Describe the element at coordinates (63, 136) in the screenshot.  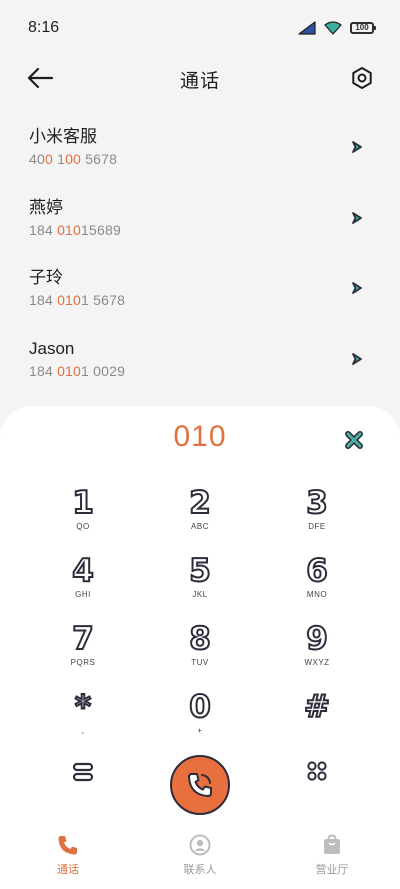
I see `contact-name: 小米客服` at that location.